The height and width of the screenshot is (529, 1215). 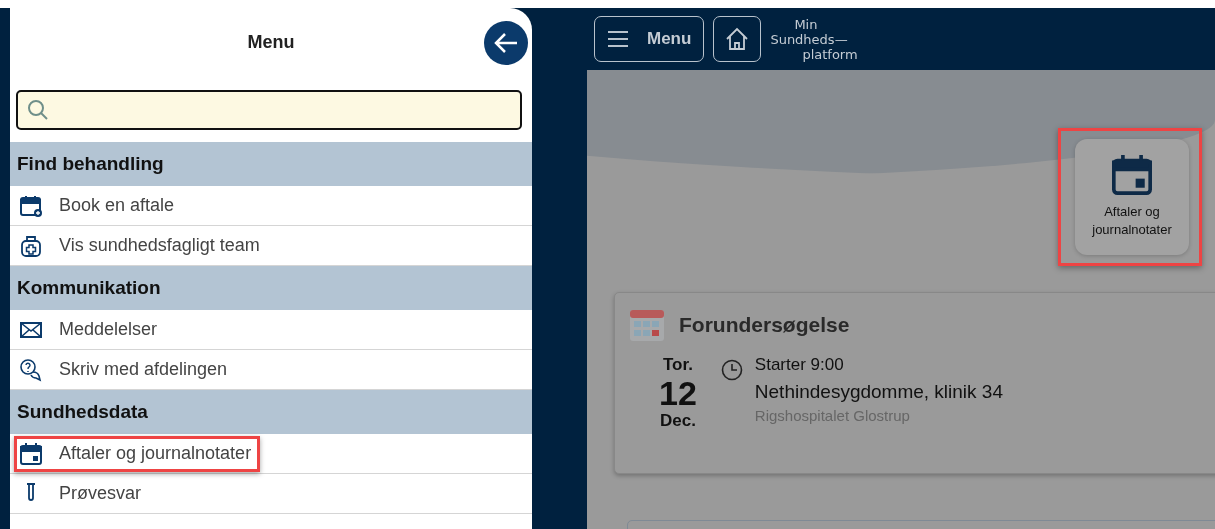 I want to click on back-button, so click(x=506, y=43).